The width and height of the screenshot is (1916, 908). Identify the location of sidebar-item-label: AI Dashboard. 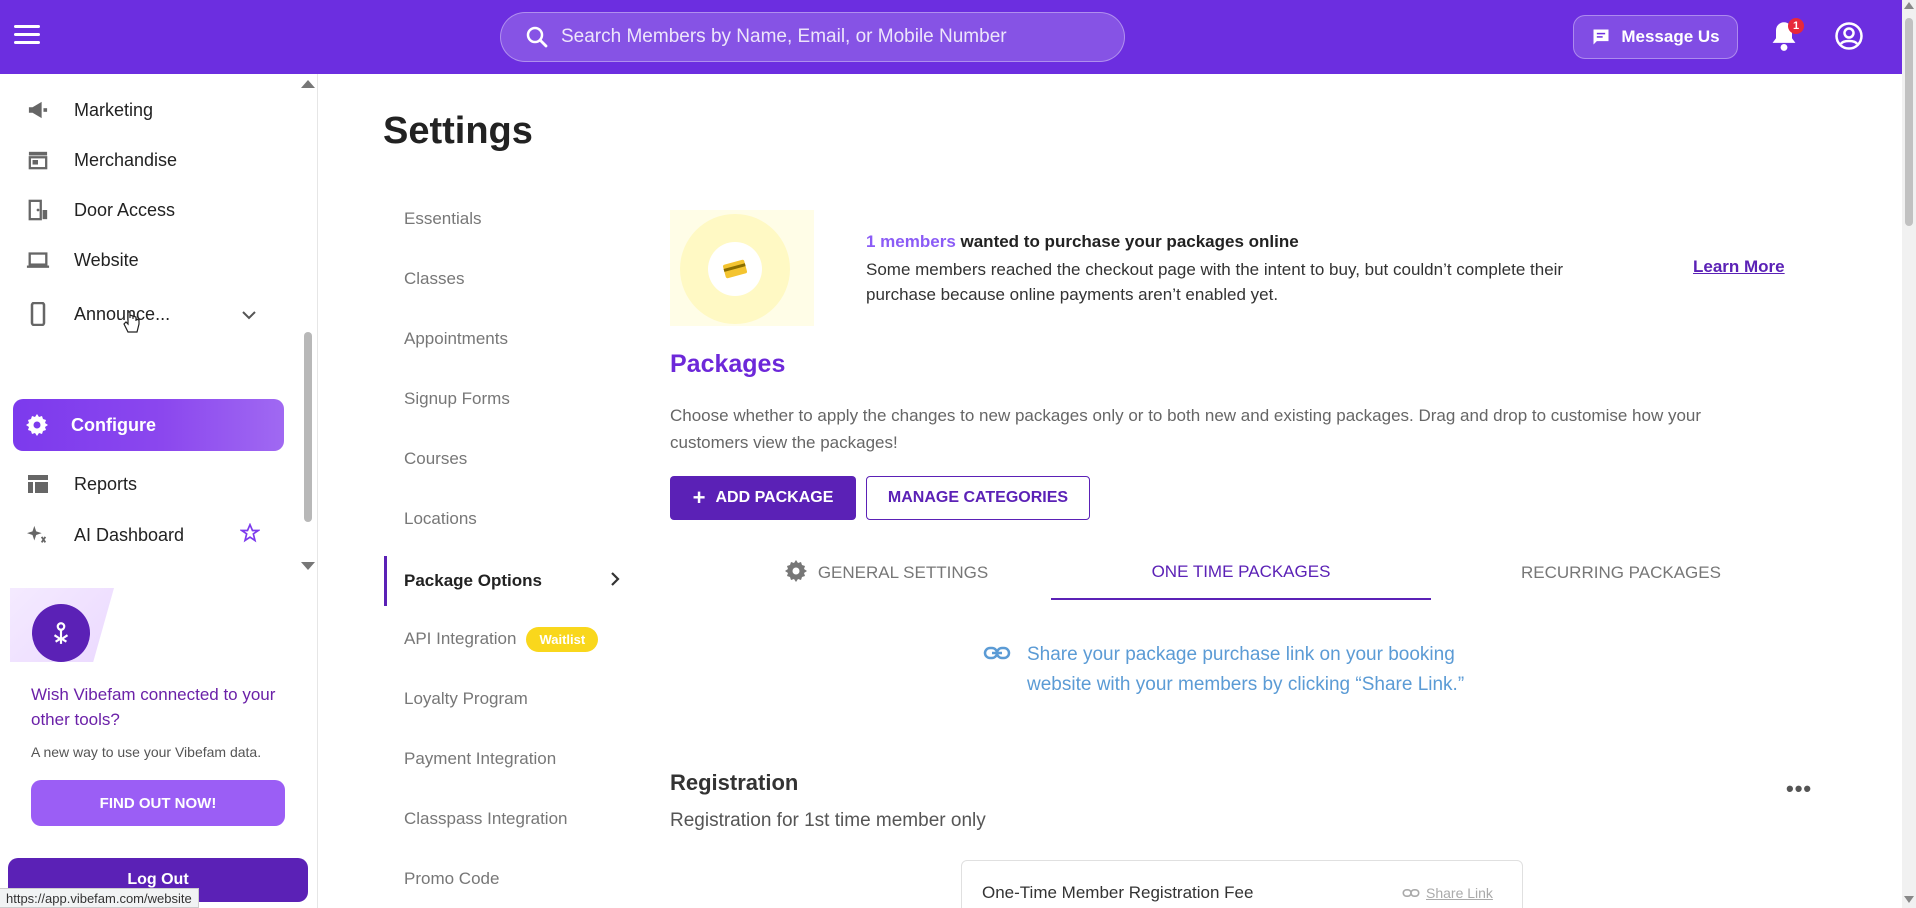
(129, 534).